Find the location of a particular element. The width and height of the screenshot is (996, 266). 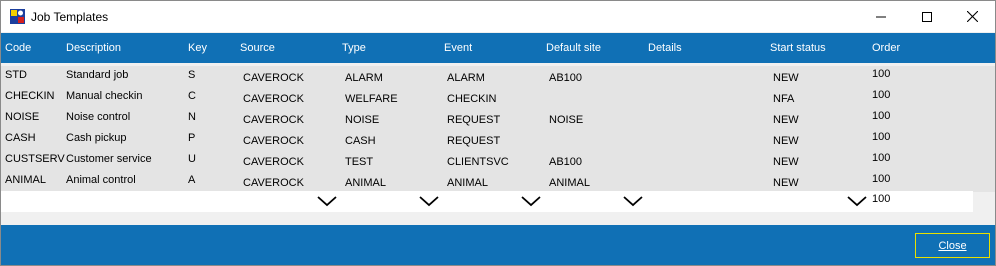

cell-key: P is located at coordinates (191, 138).